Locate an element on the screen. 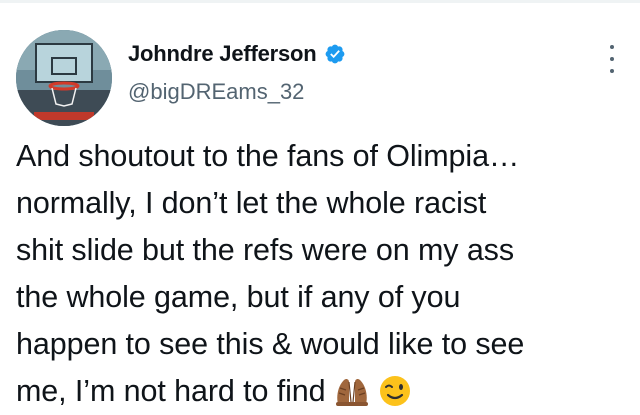 The height and width of the screenshot is (415, 640). avatar is located at coordinates (64, 78).